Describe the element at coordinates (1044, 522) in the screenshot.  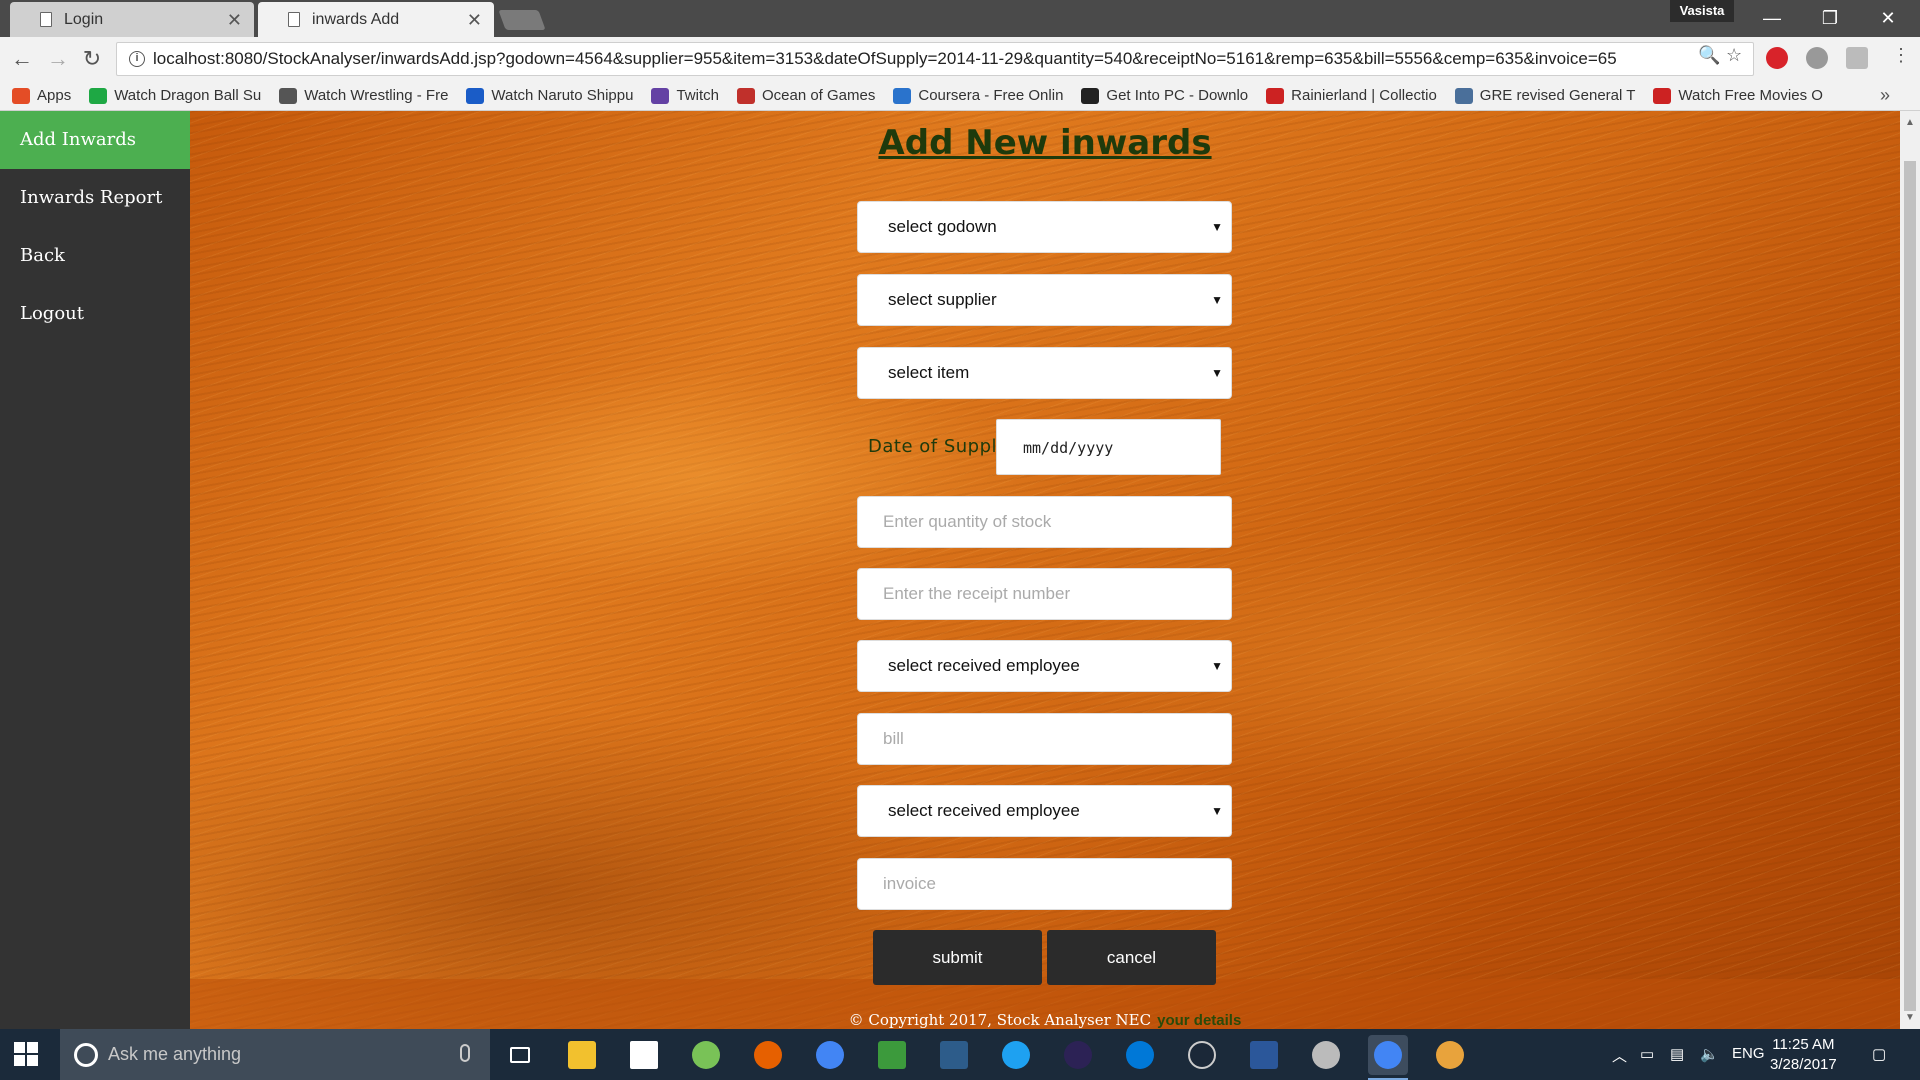
I see `quantity-input: Enter quantity of stock` at that location.